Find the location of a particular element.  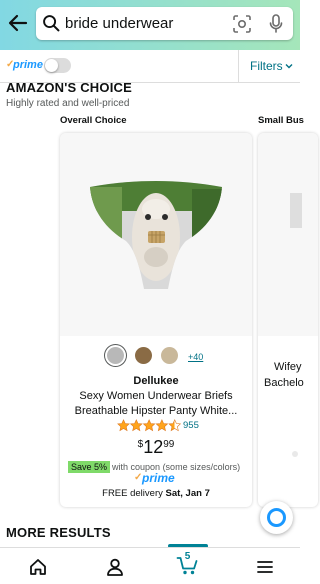

cart-icon is located at coordinates (187, 566).